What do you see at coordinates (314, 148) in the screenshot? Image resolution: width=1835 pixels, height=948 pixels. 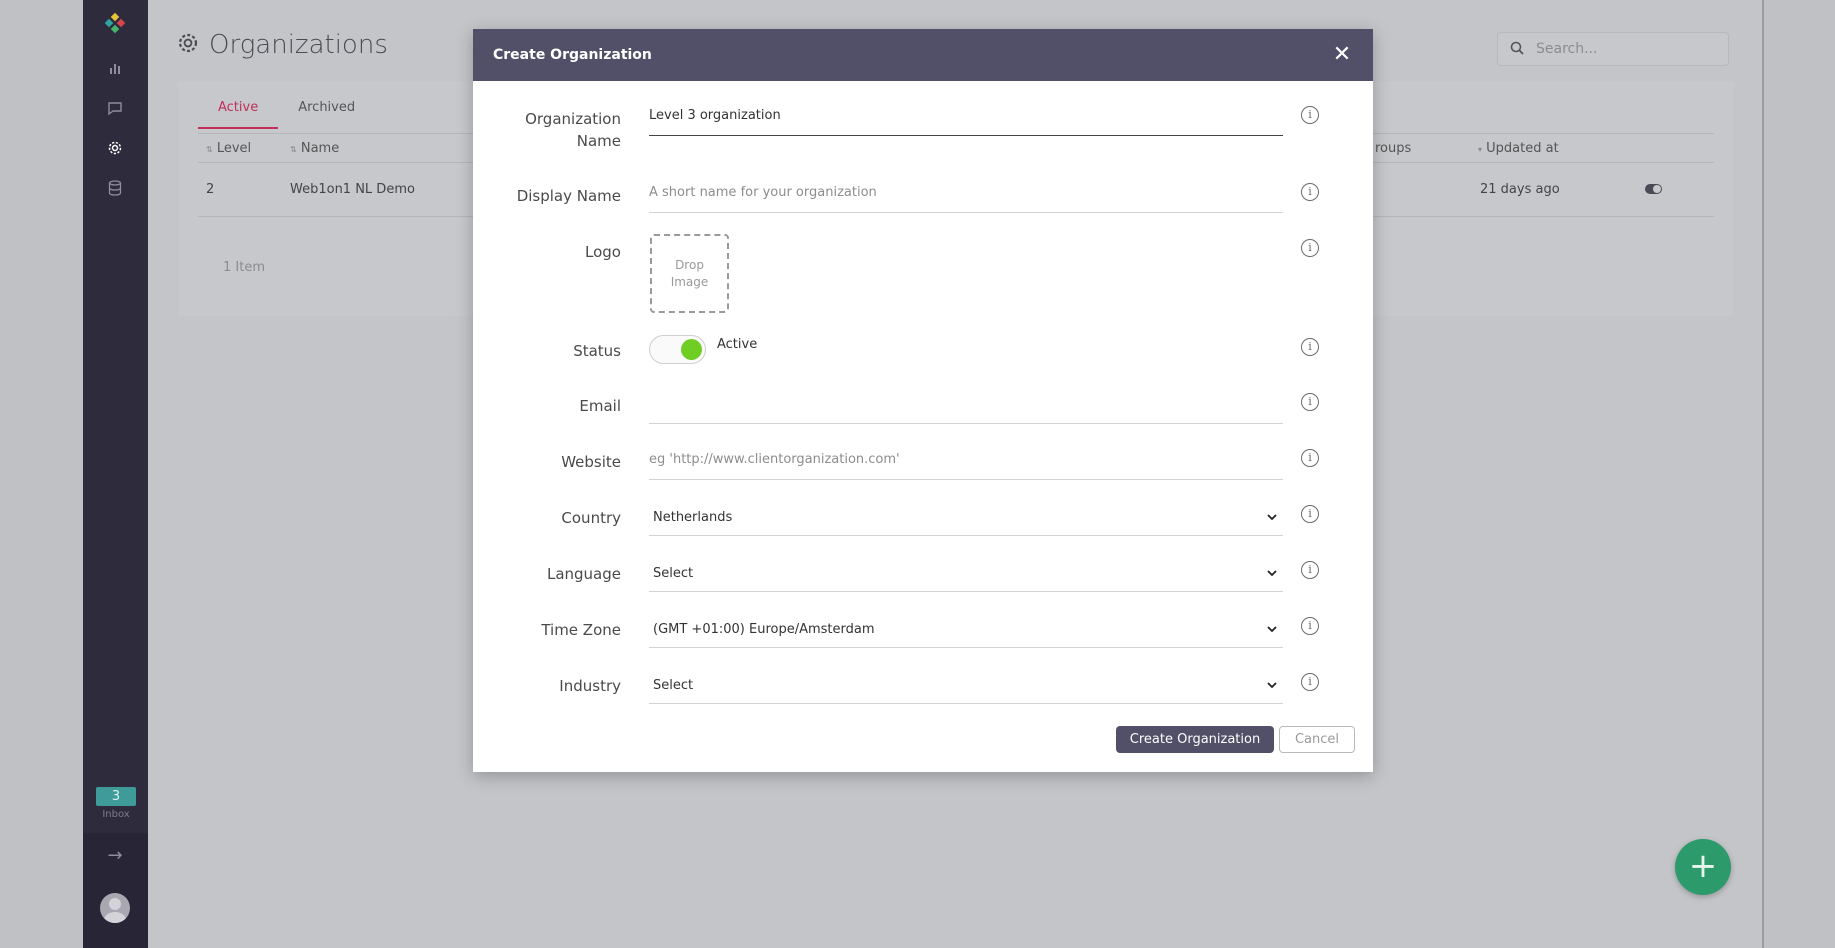 I see `column-header-name: ⇅ Name` at bounding box center [314, 148].